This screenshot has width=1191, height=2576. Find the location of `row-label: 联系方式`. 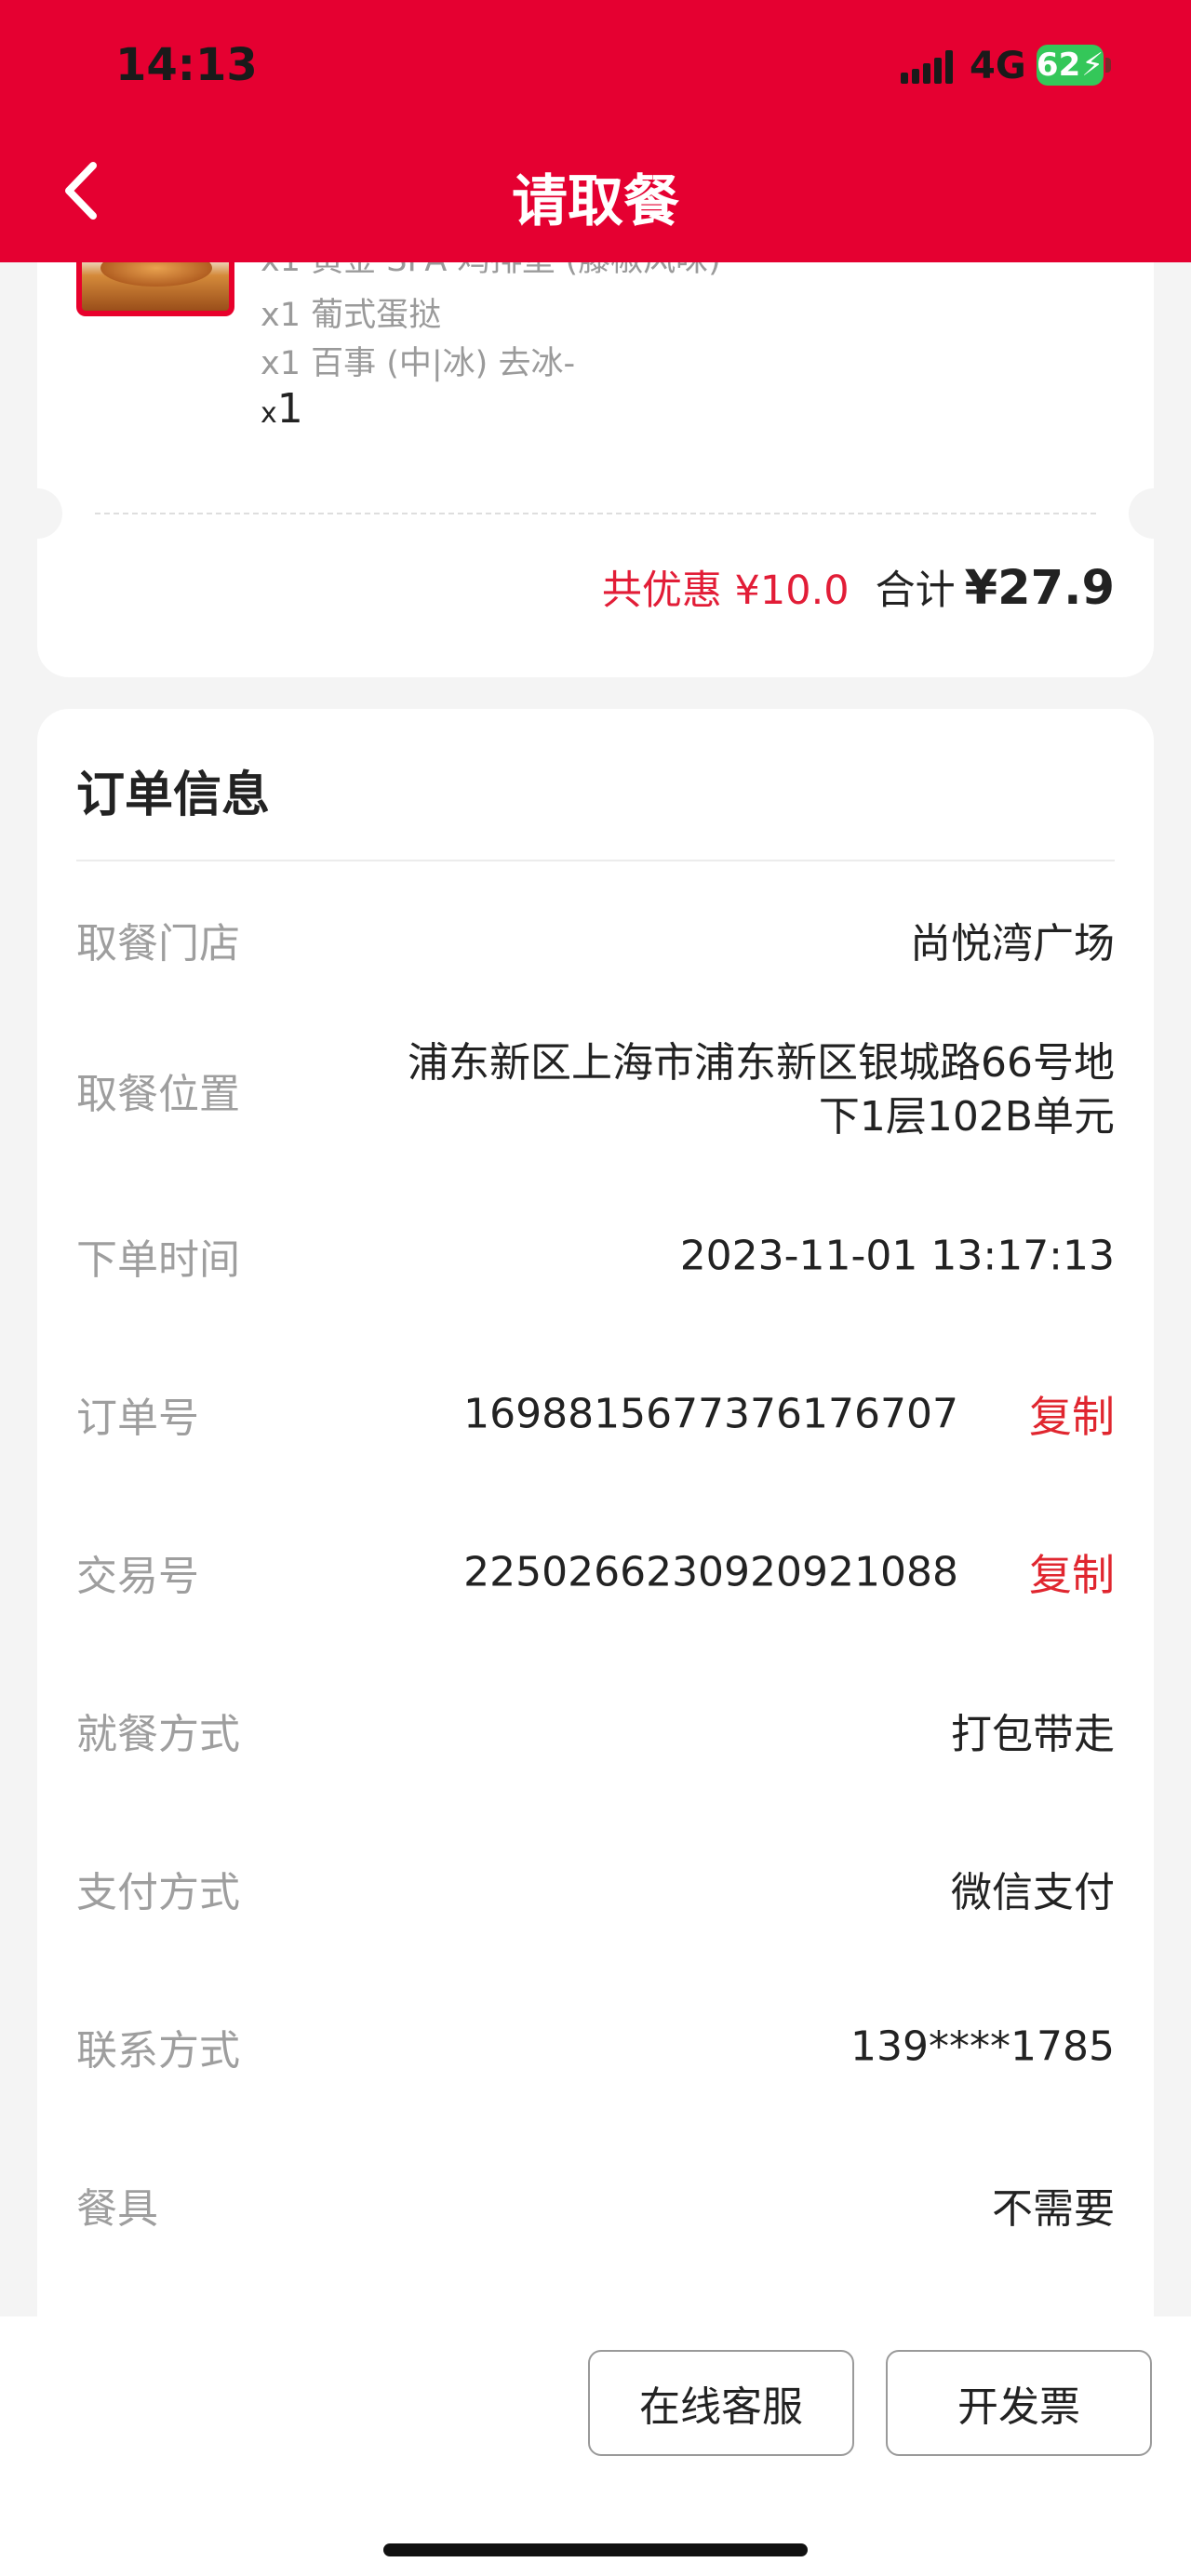

row-label: 联系方式 is located at coordinates (158, 2051).